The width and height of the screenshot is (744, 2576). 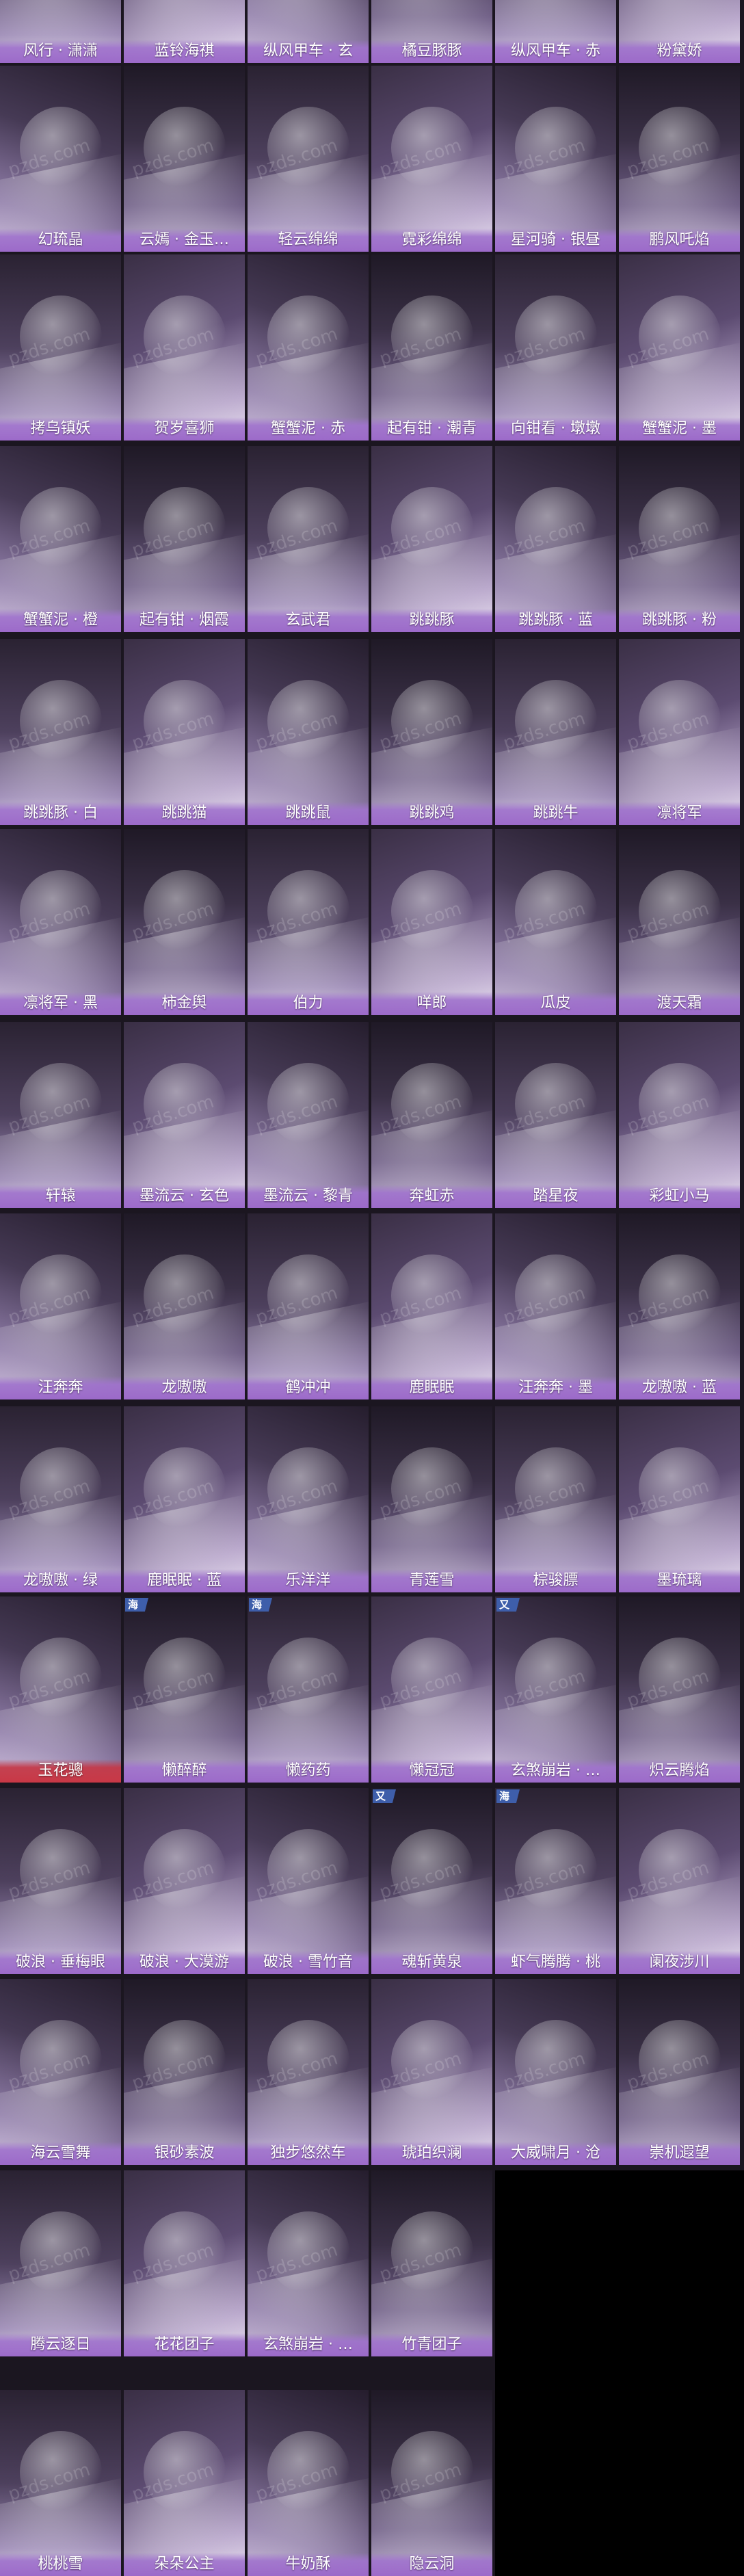 I want to click on mount-card: pzds.com贺岁喜狮, so click(x=184, y=347).